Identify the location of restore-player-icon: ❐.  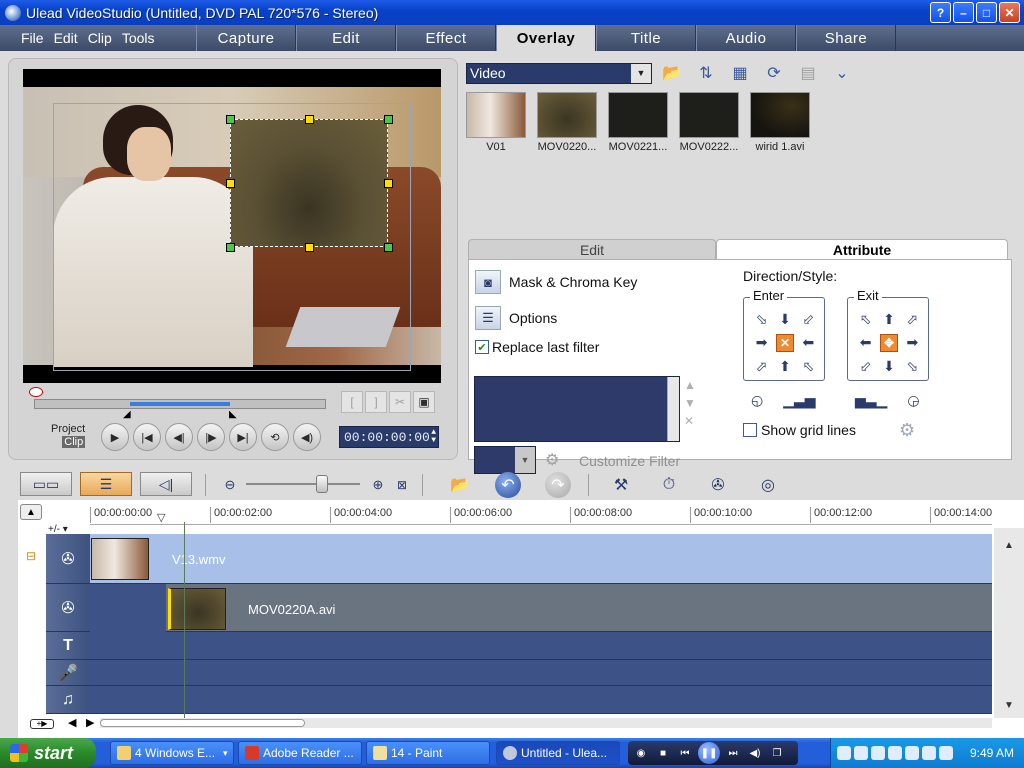
(777, 753).